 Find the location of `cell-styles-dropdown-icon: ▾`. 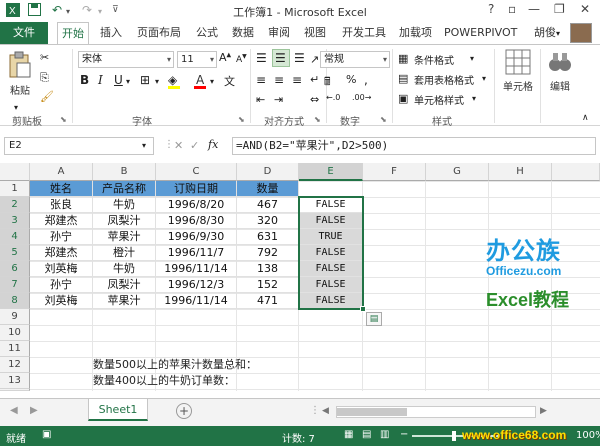

cell-styles-dropdown-icon: ▾ is located at coordinates (474, 98).